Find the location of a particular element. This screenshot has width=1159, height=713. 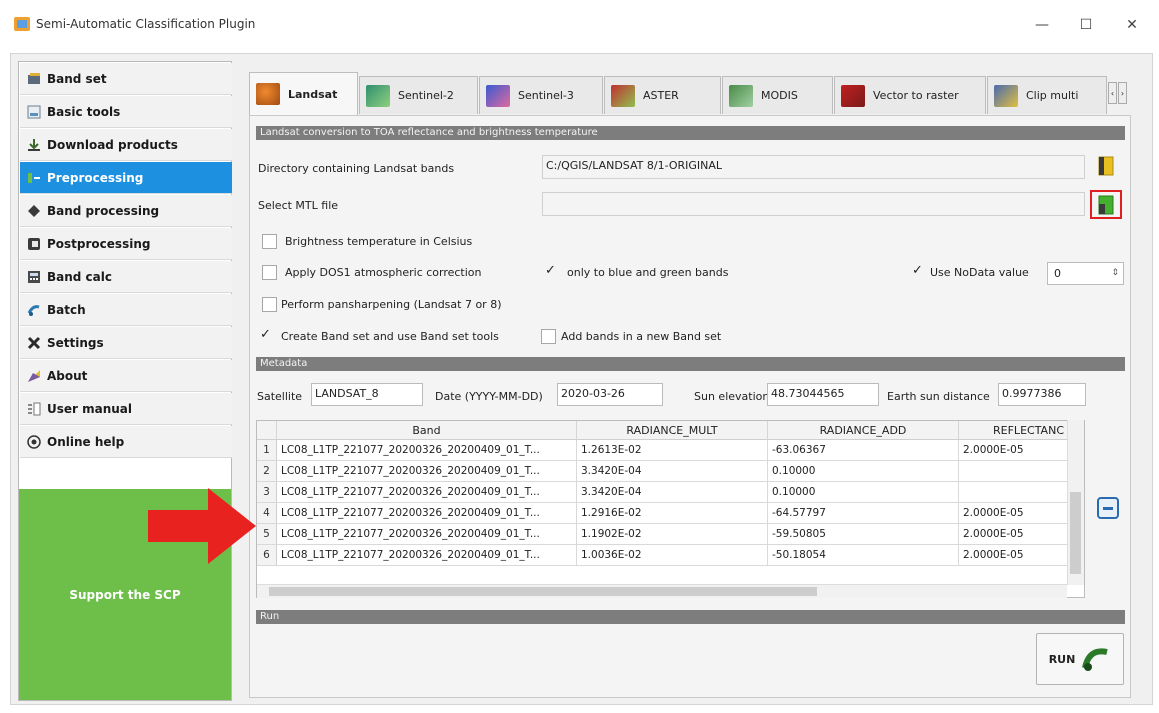

tab-sentinel-2: Sentinel-2 is located at coordinates (418, 95).